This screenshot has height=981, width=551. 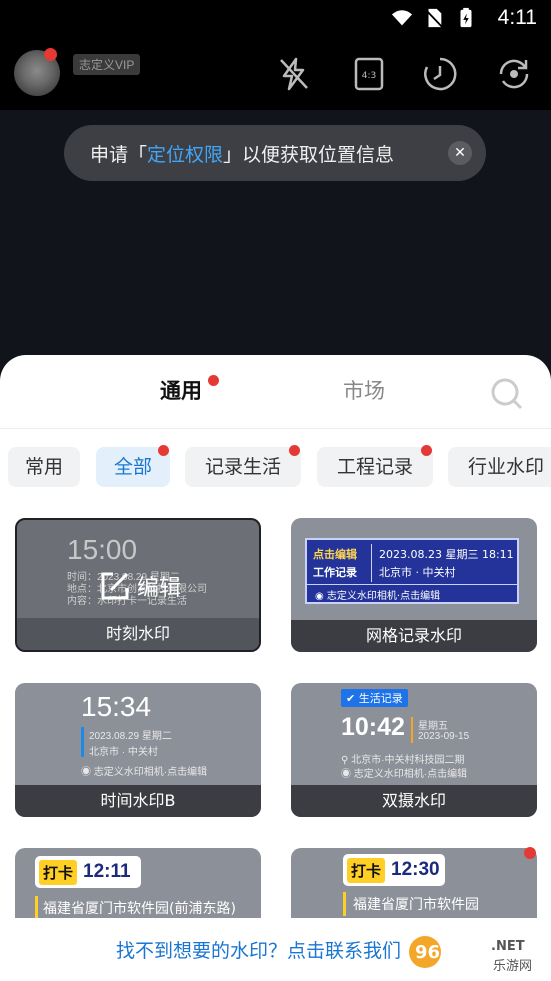 I want to click on battery-icon, so click(x=466, y=17).